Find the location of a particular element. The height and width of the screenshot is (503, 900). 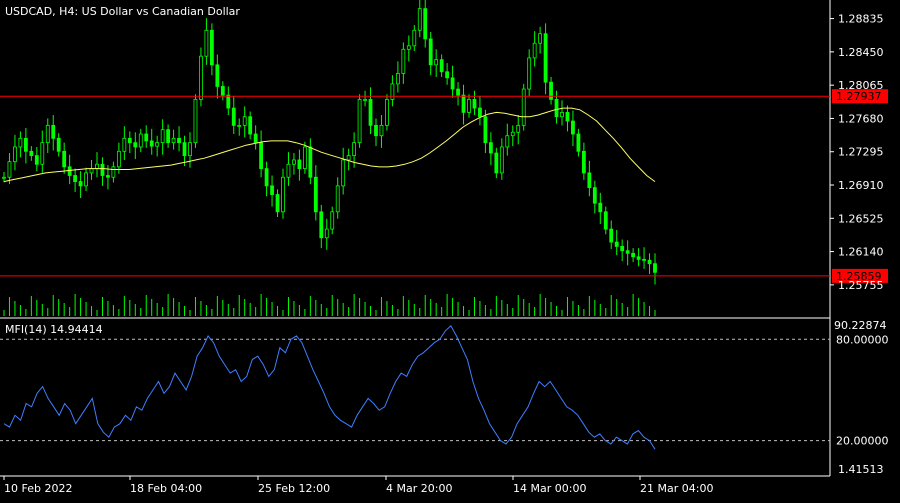

time-tick-label: 10 Feb 2022 is located at coordinates (38, 488).